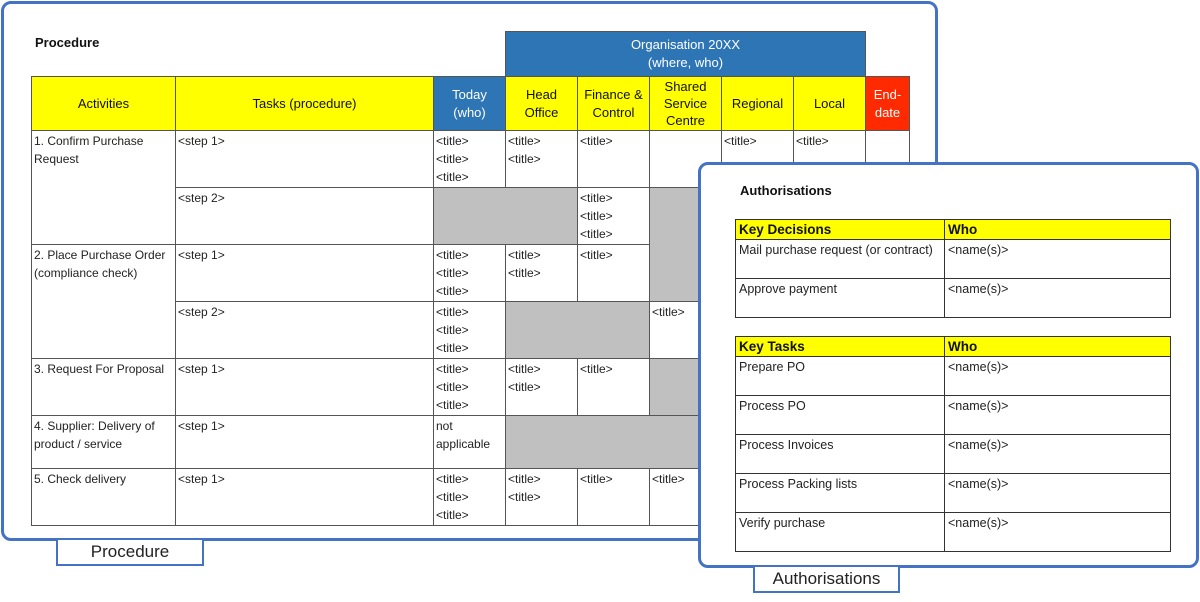 The height and width of the screenshot is (602, 1200). Describe the element at coordinates (840, 493) in the screenshot. I see `task-item: Process Packing lists` at that location.